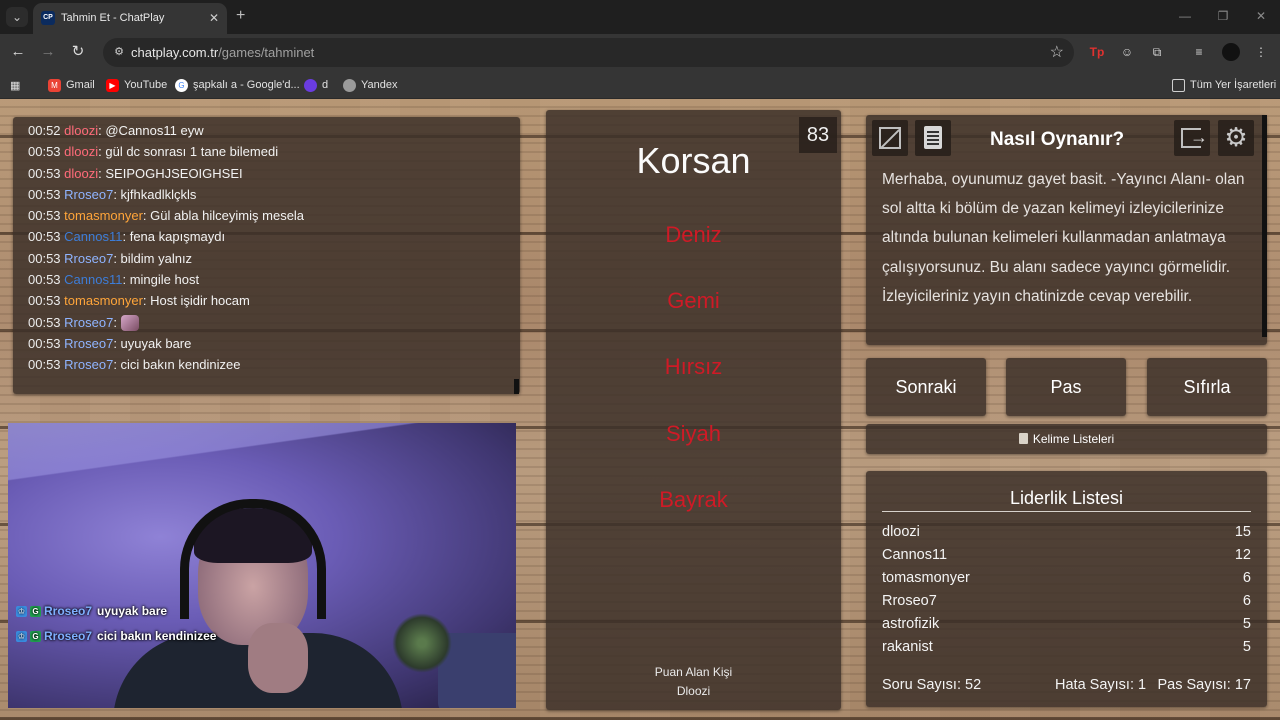  What do you see at coordinates (1261, 52) in the screenshot?
I see `browser-menu-icon: ⋮` at bounding box center [1261, 52].